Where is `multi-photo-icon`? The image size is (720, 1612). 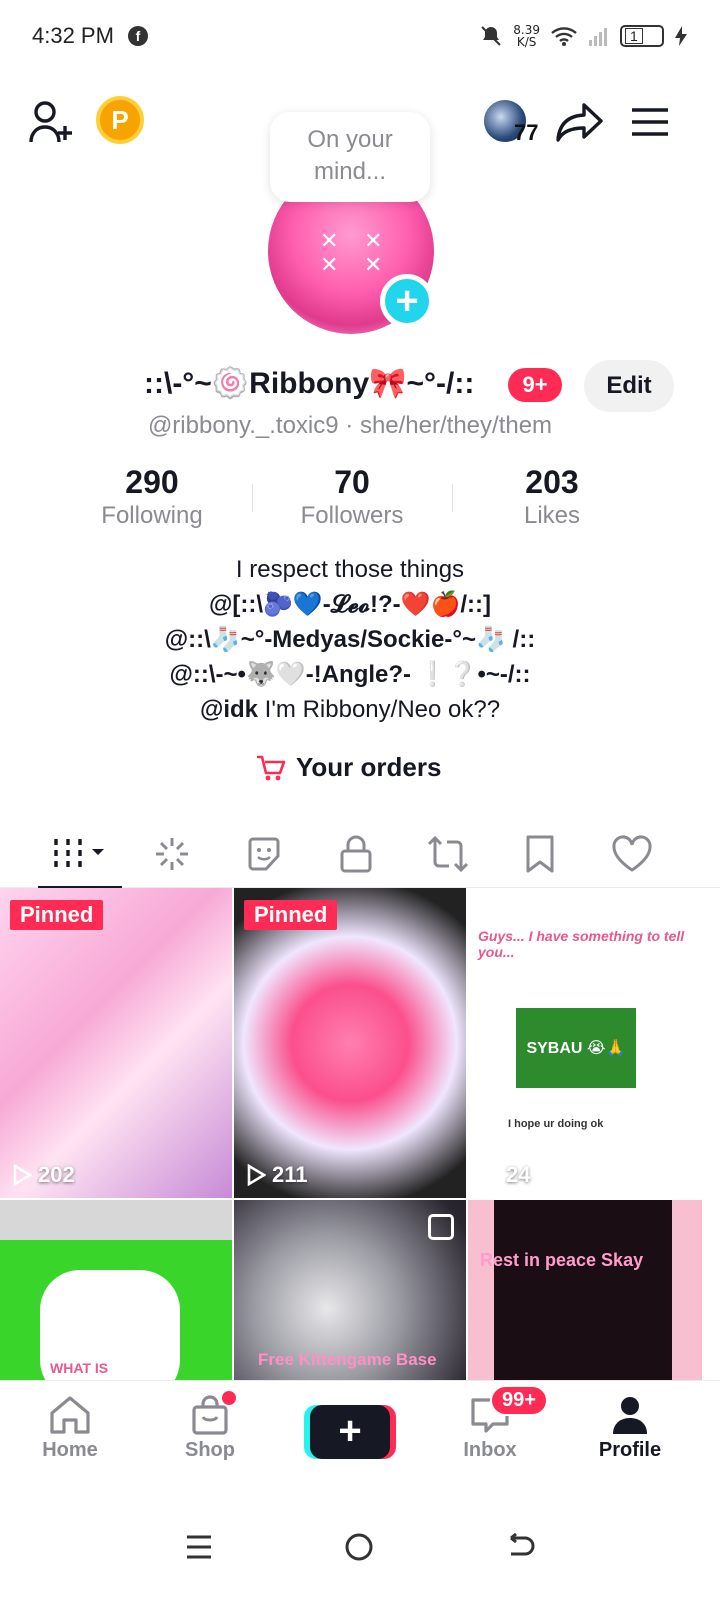 multi-photo-icon is located at coordinates (441, 1227).